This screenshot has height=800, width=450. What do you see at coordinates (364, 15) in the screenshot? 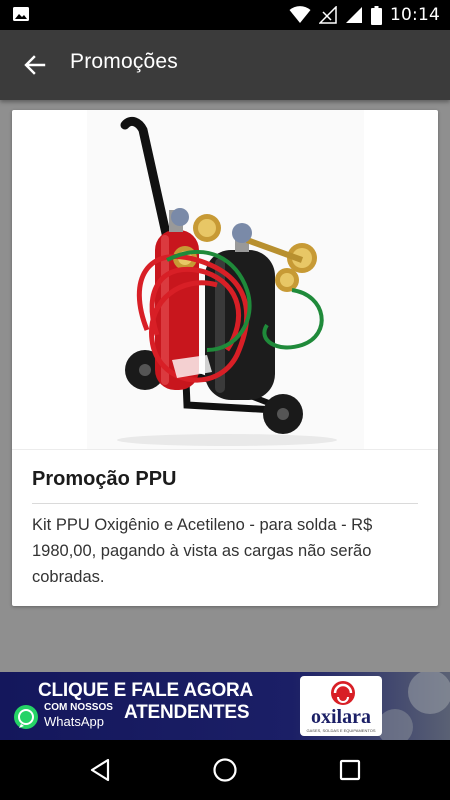
I see `status-icons: 10:14` at bounding box center [364, 15].